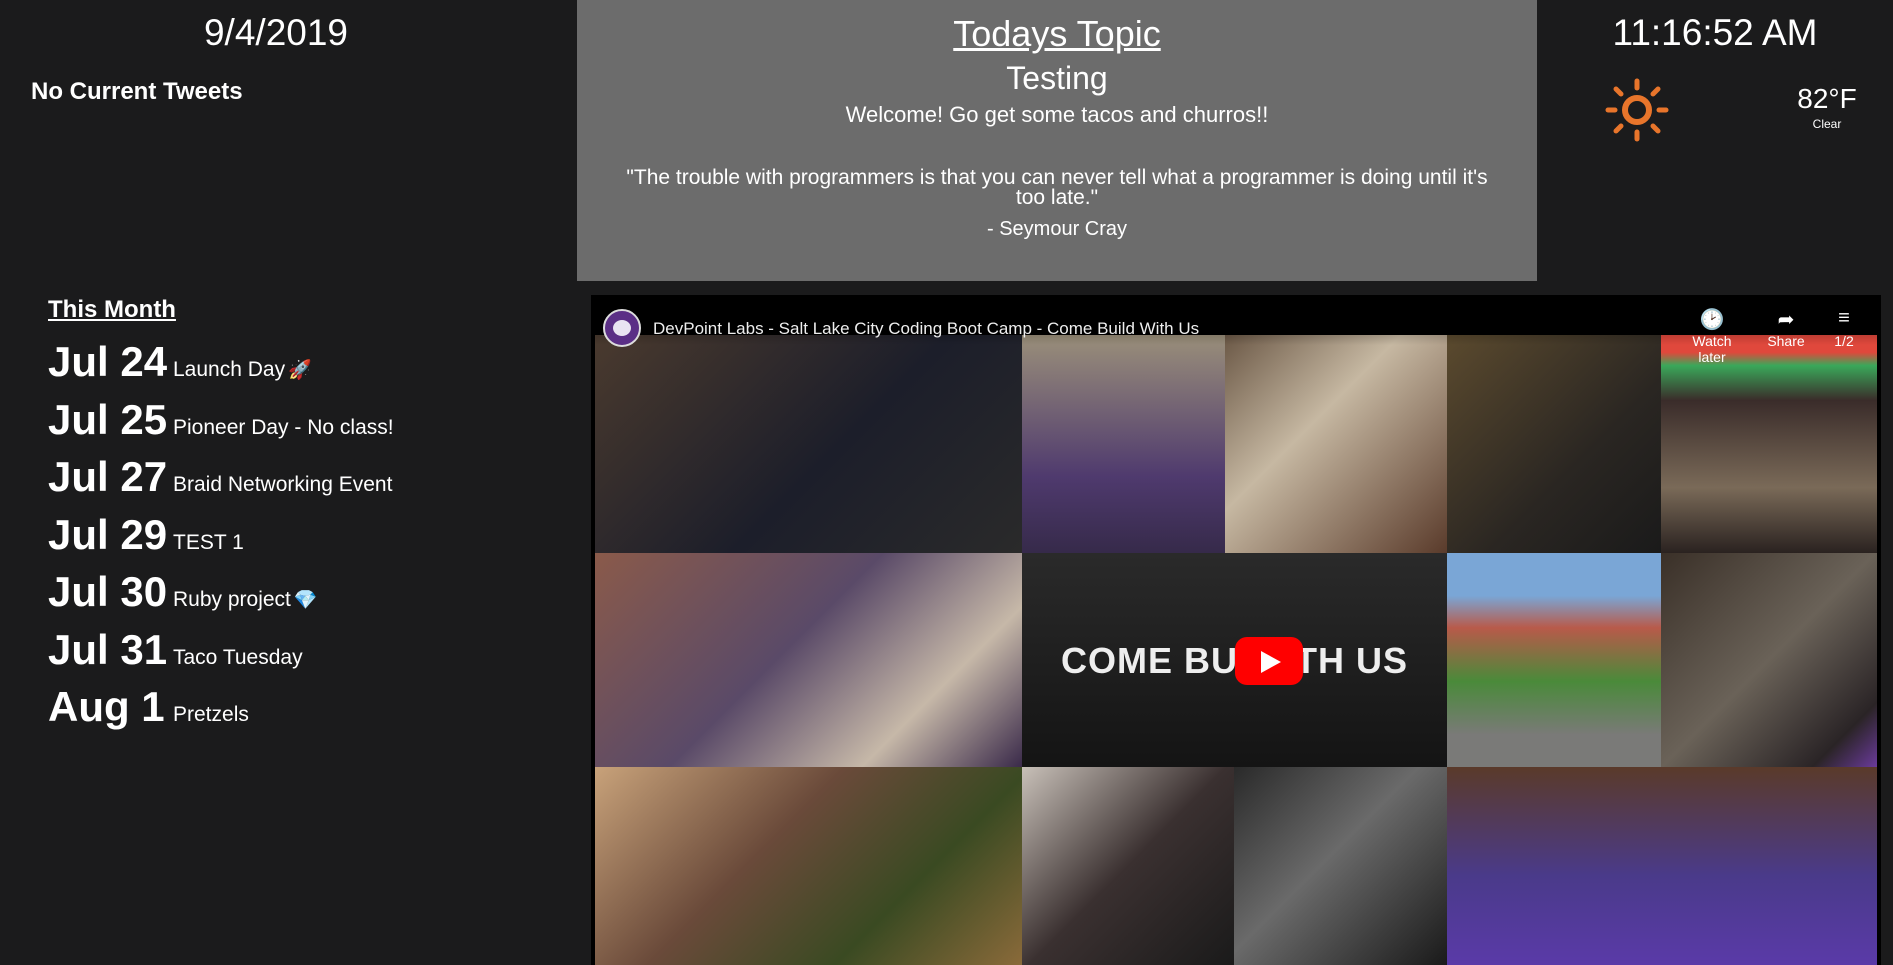  I want to click on watch-later-label: Watch later, so click(1712, 349).